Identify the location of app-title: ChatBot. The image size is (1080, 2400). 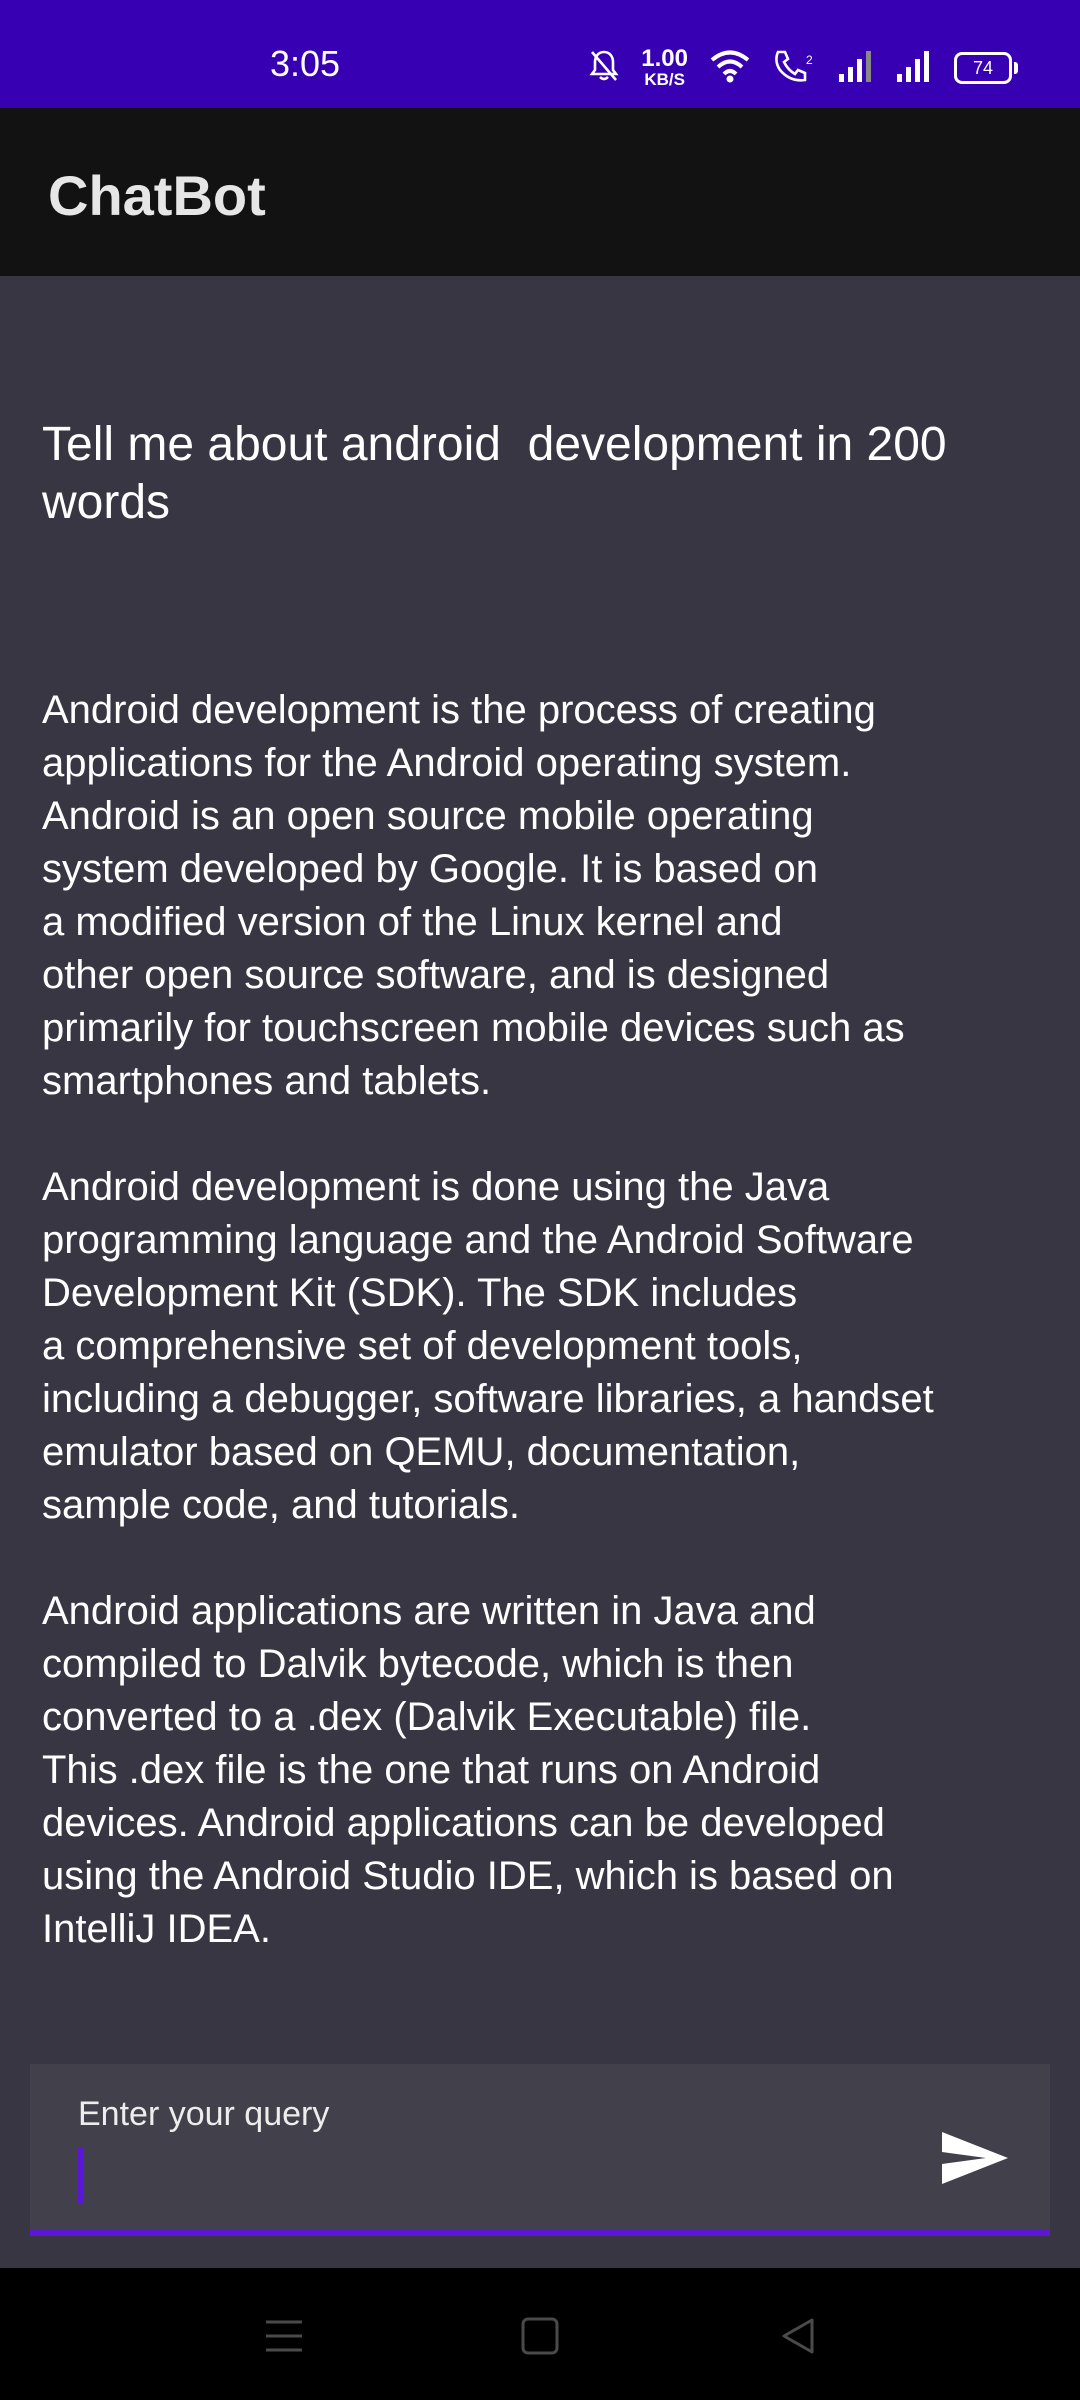
(157, 195).